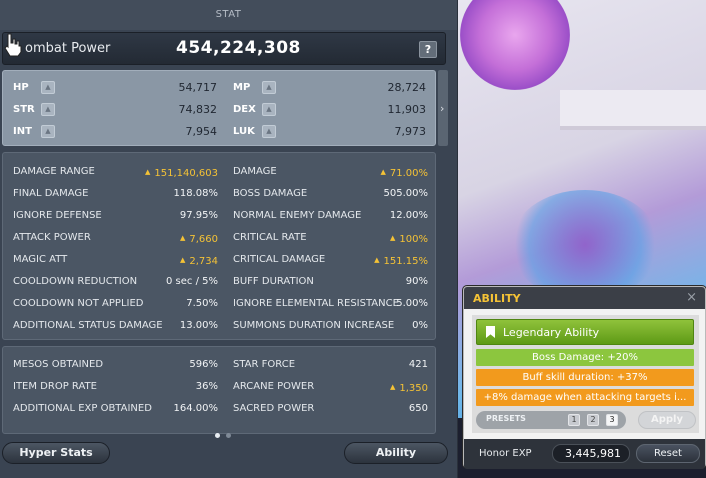 The width and height of the screenshot is (706, 478). What do you see at coordinates (314, 325) in the screenshot?
I see `stat-label: SUMMONS DURATION INCREASE` at bounding box center [314, 325].